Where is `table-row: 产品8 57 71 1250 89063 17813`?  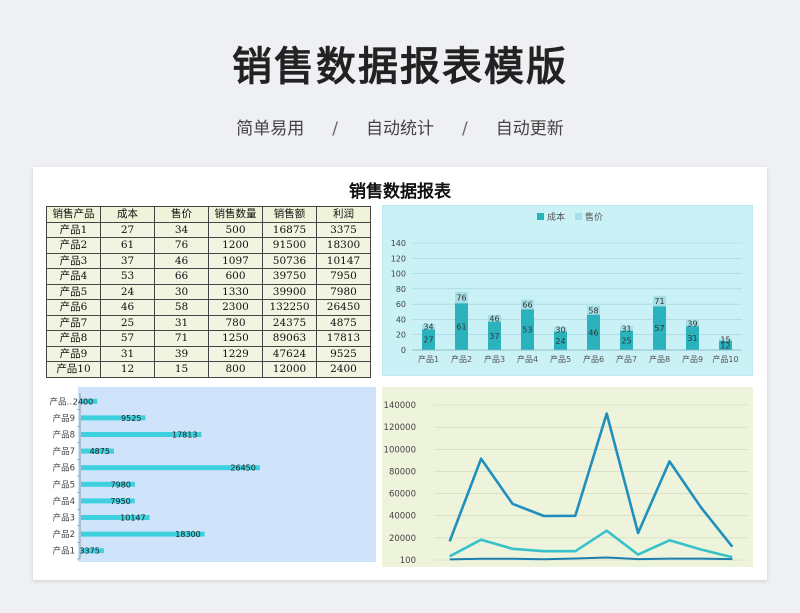 table-row: 产品8 57 71 1250 89063 17813 is located at coordinates (208, 338).